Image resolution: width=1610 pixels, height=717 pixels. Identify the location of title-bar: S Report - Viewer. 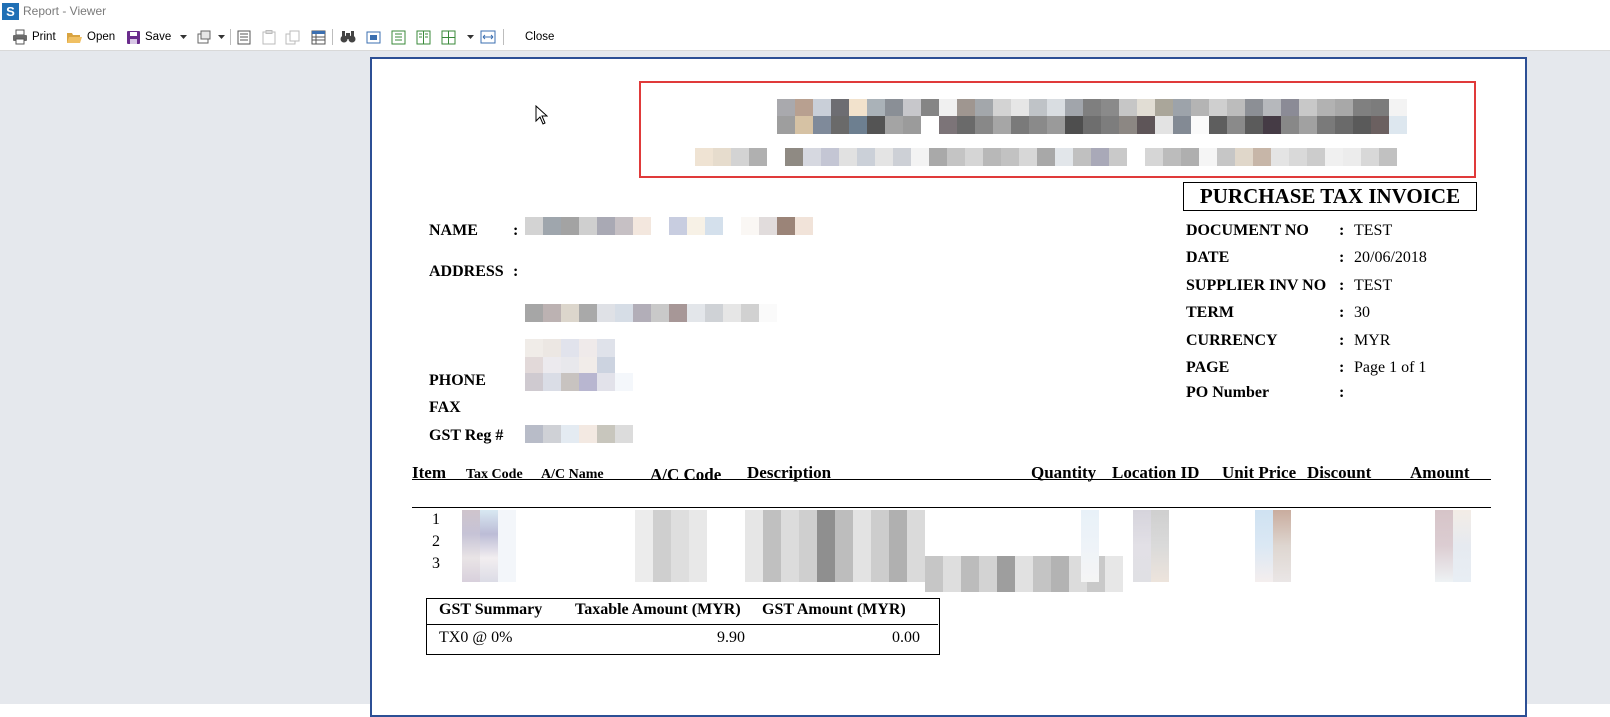
(805, 12).